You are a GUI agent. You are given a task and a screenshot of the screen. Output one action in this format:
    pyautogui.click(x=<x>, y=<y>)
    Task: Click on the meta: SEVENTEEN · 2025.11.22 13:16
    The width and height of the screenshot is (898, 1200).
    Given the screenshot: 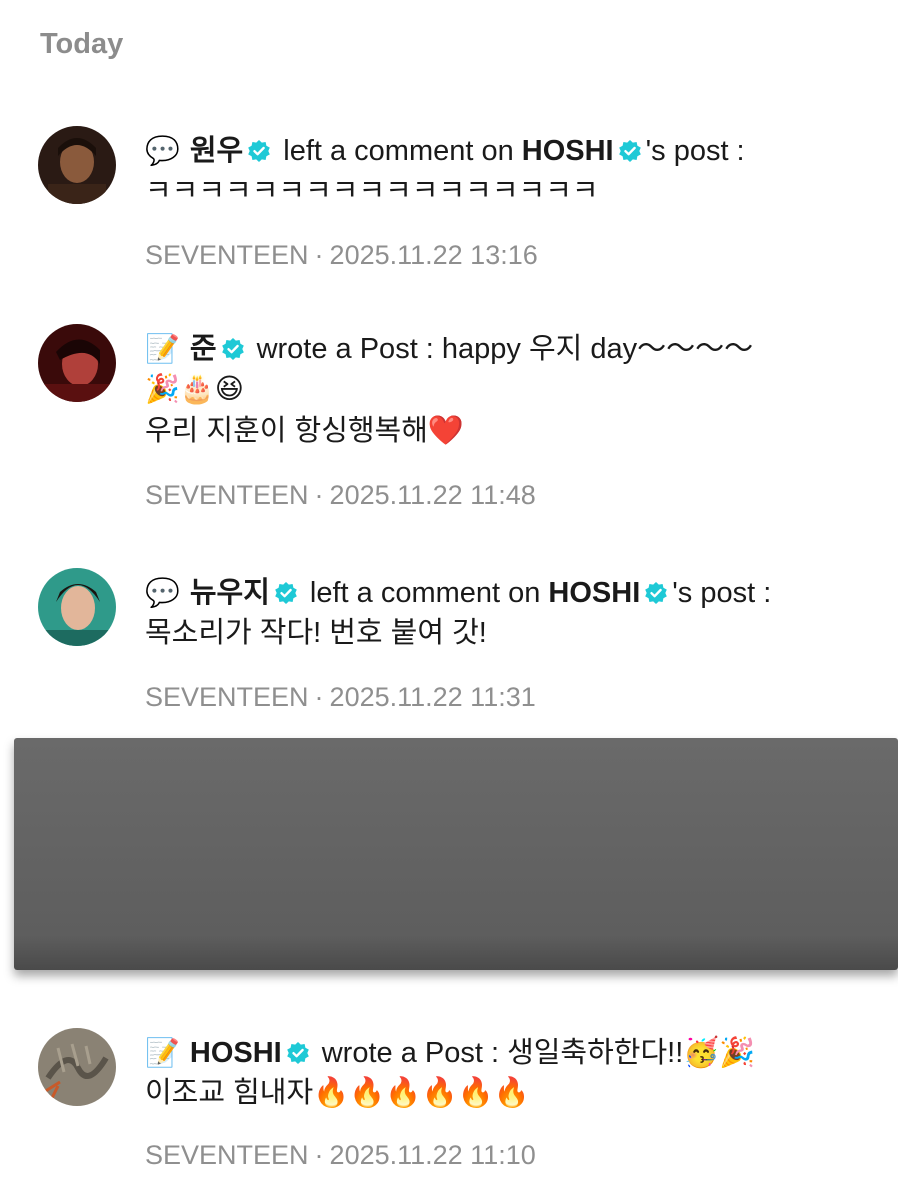 What is the action you would take?
    pyautogui.click(x=341, y=255)
    